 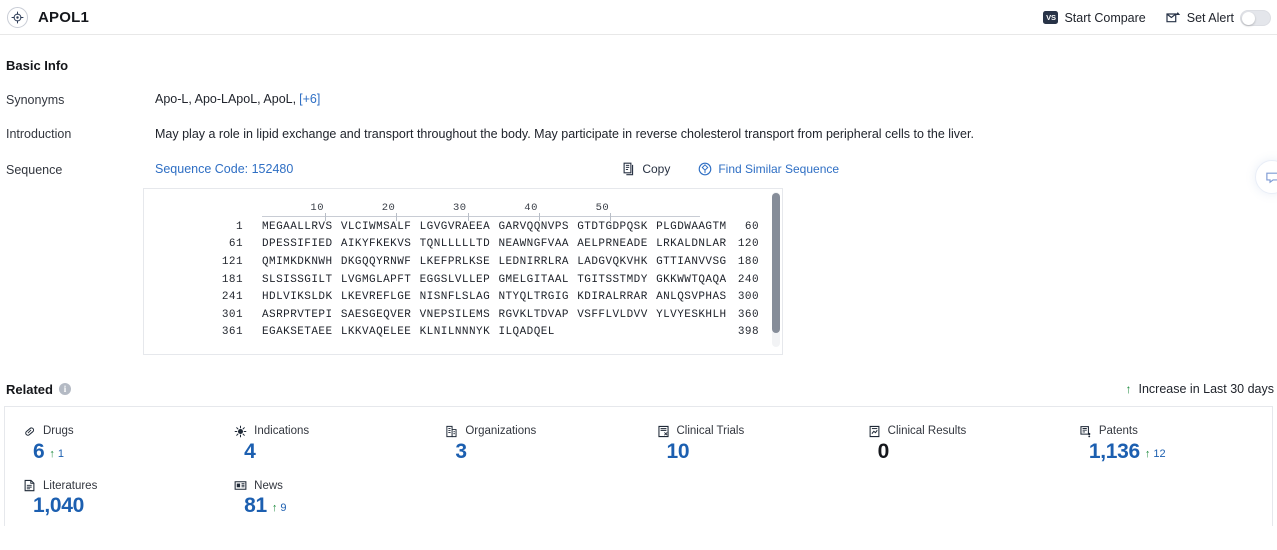 I want to click on sequence-chunk: ILQADQEL, so click(x=526, y=332).